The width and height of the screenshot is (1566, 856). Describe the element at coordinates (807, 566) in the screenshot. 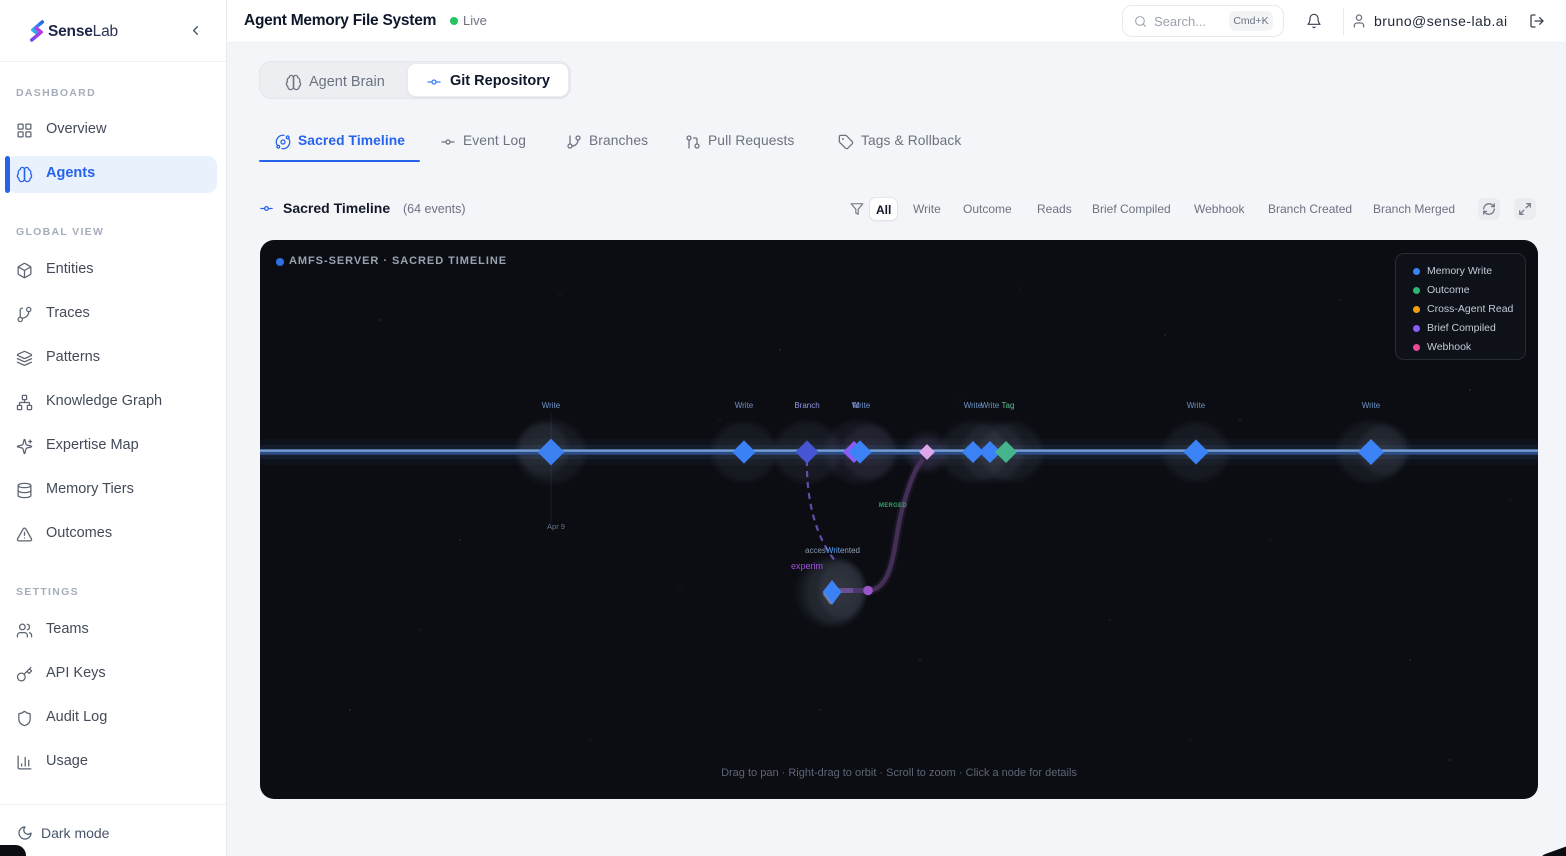

I see `svg-text: experim` at that location.